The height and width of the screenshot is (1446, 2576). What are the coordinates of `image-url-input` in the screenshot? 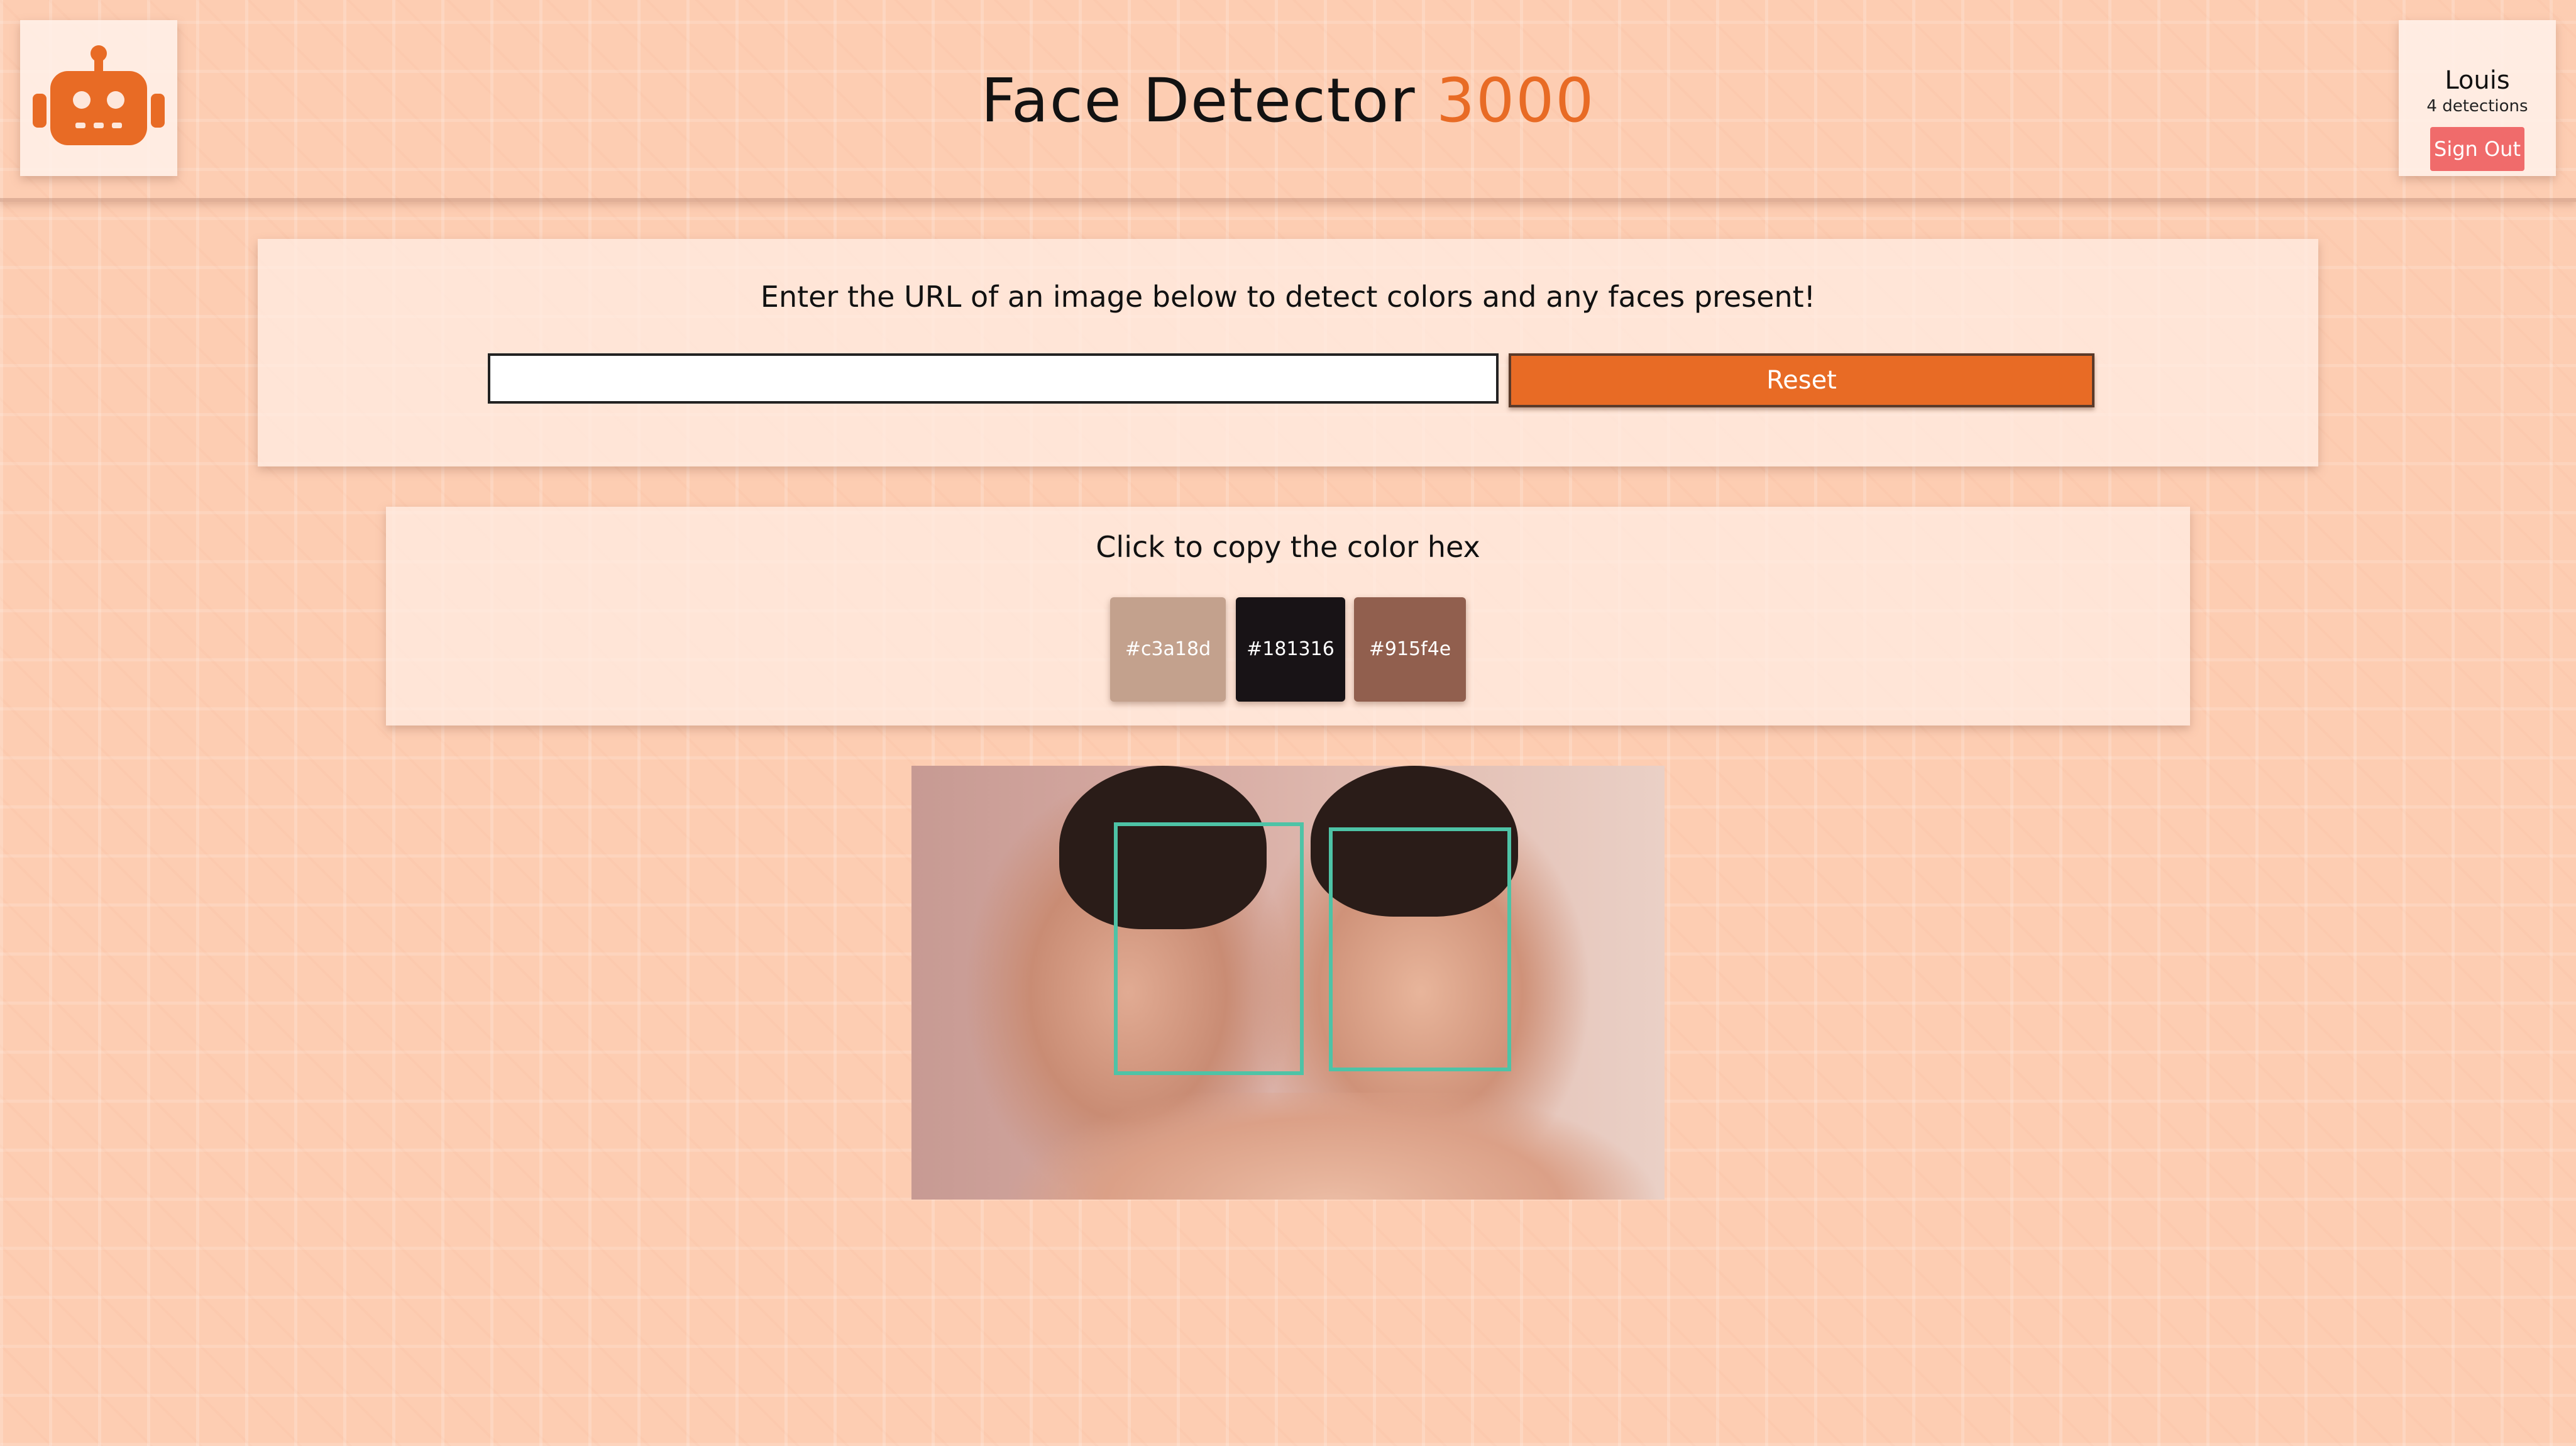 It's located at (993, 378).